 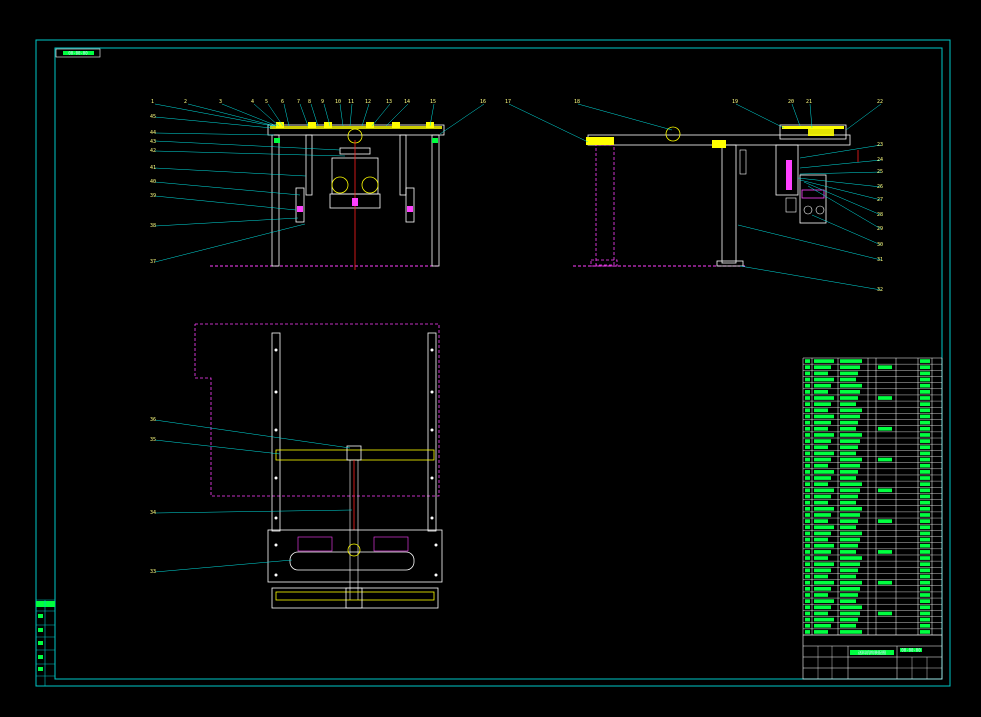 What do you see at coordinates (880, 260) in the screenshot?
I see `side-label-31: 31` at bounding box center [880, 260].